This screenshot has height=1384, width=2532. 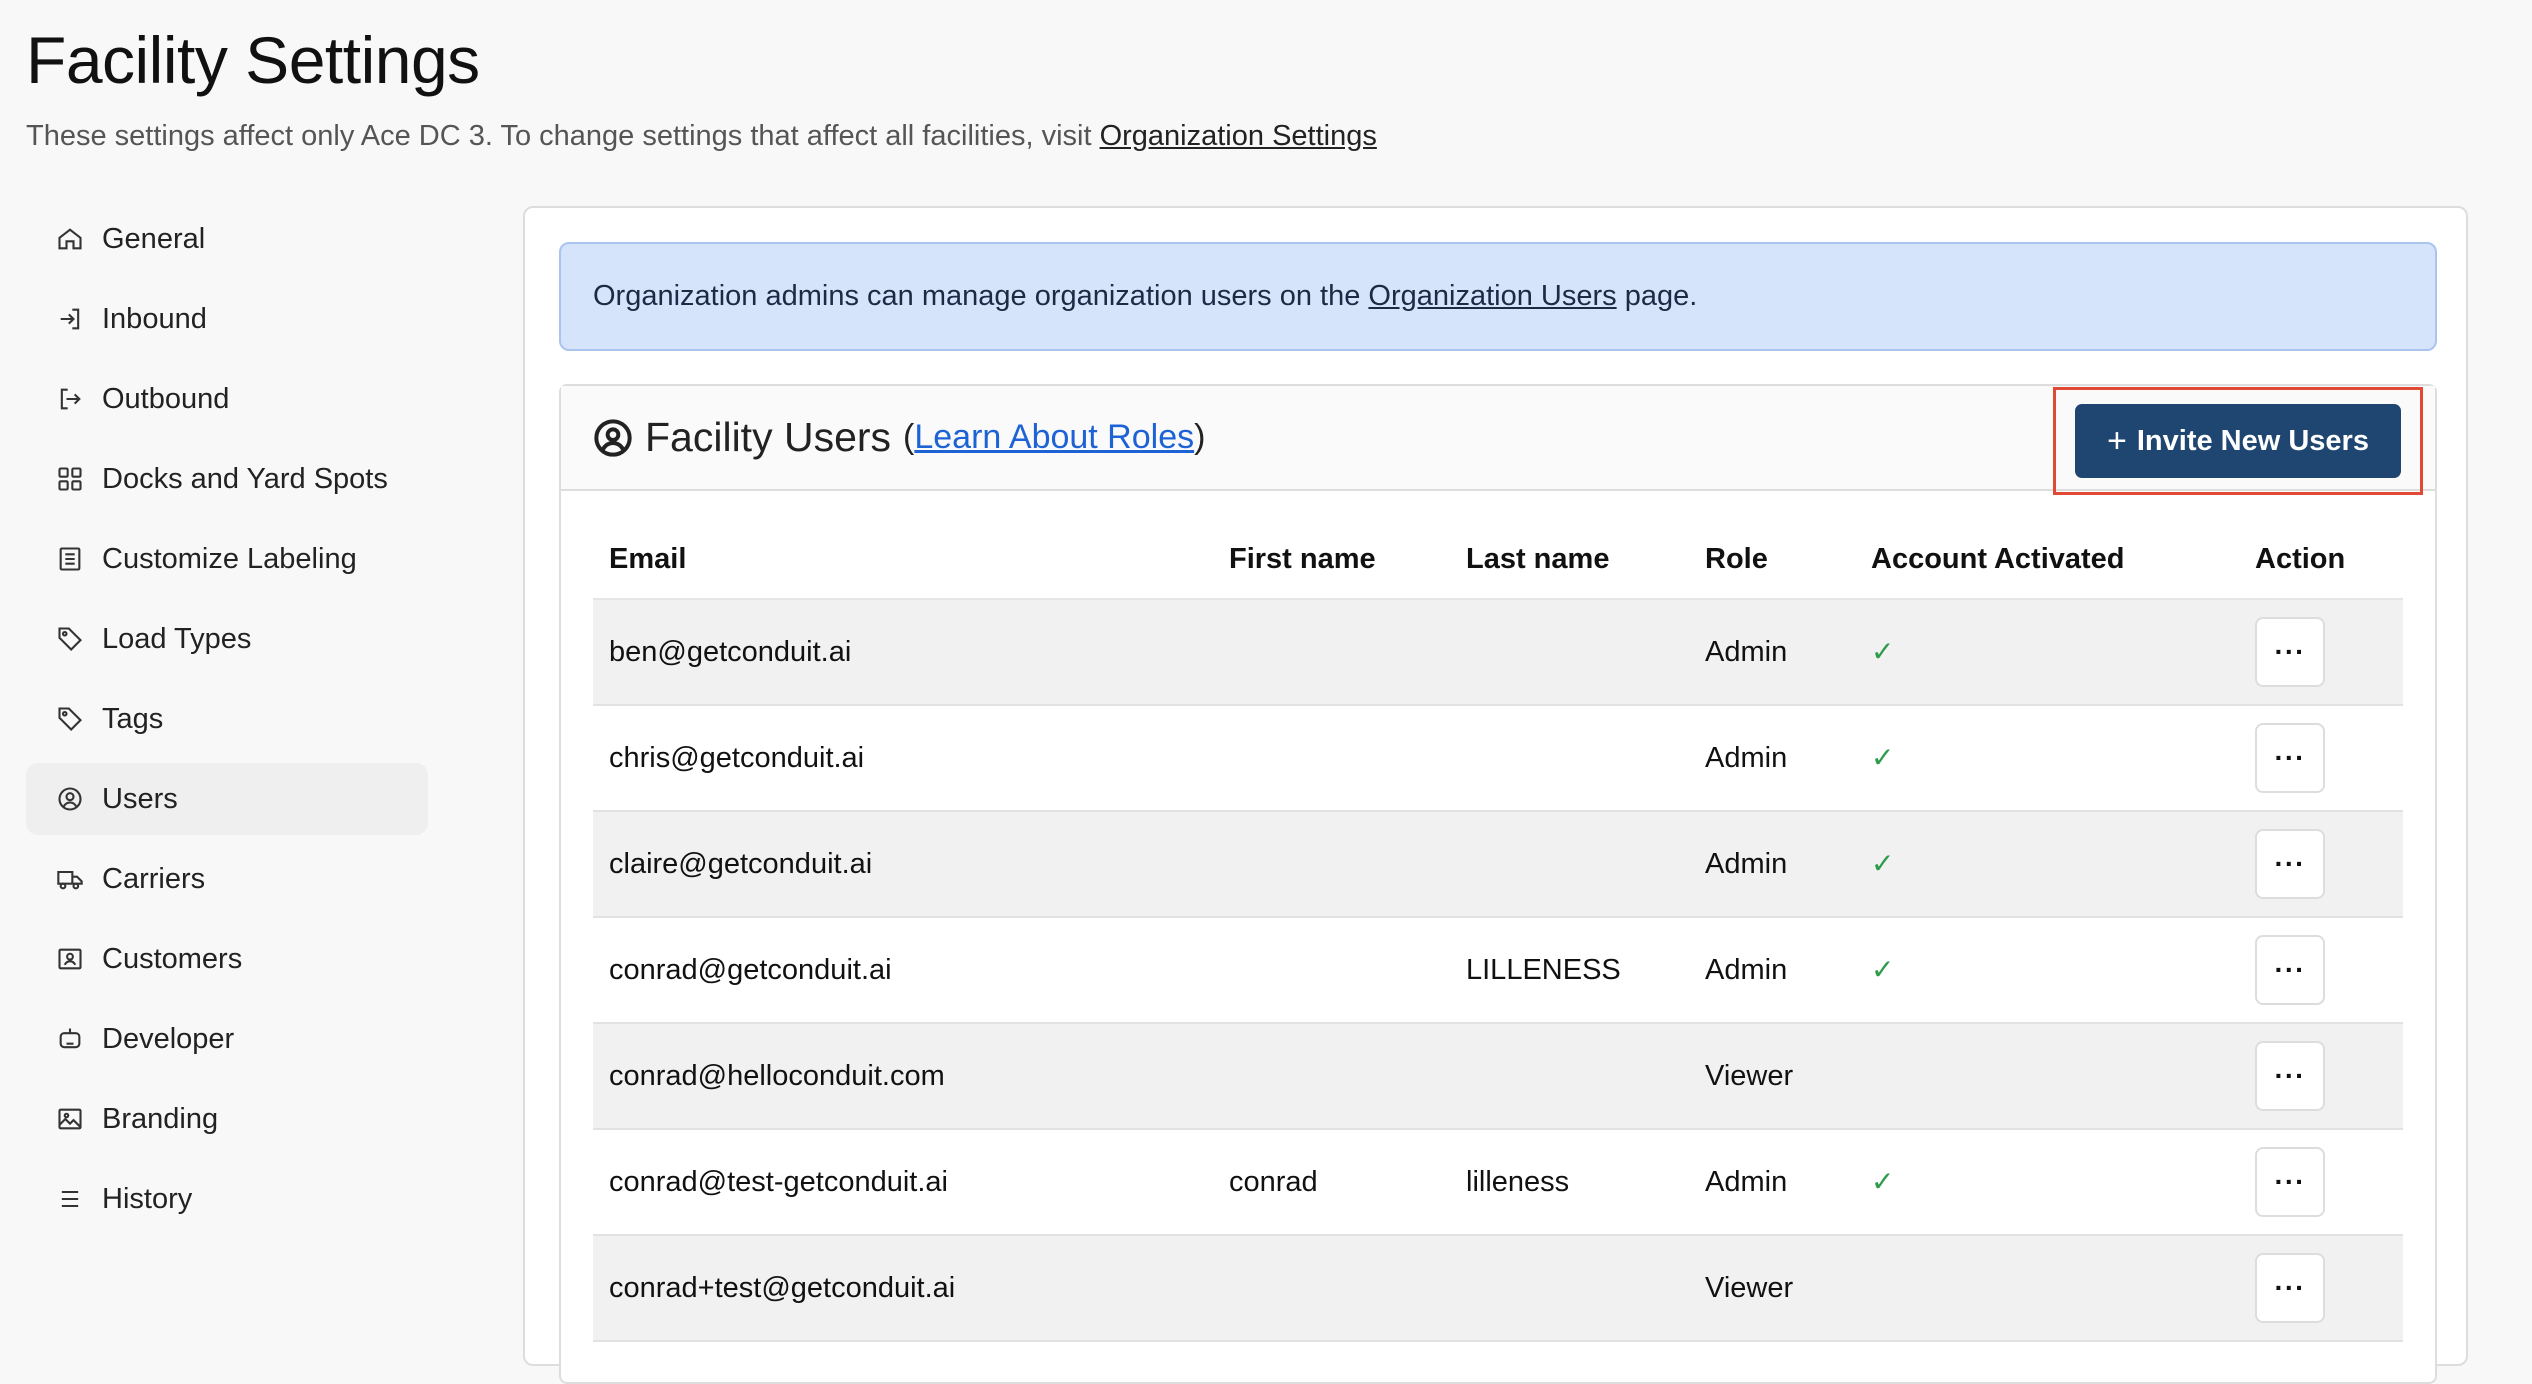 I want to click on image-icon, so click(x=70, y=1119).